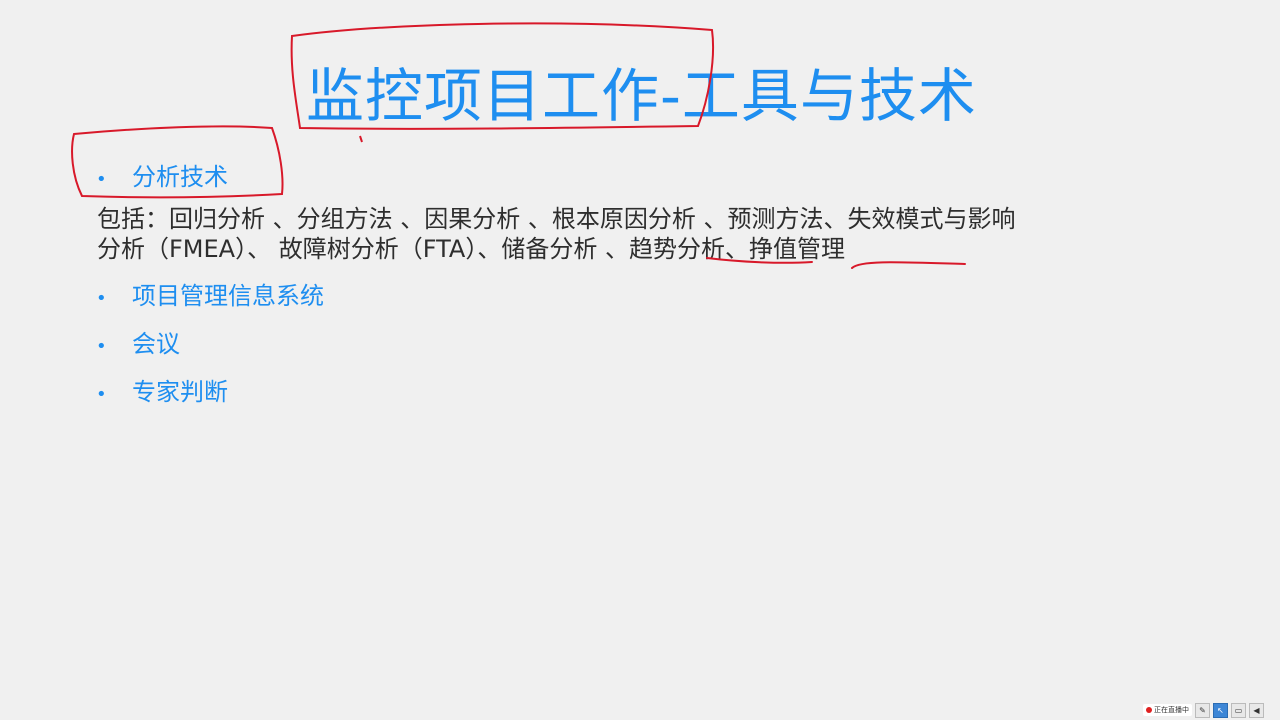 This screenshot has height=720, width=1280. Describe the element at coordinates (180, 177) in the screenshot. I see `bullet-label: 分析技术` at that location.